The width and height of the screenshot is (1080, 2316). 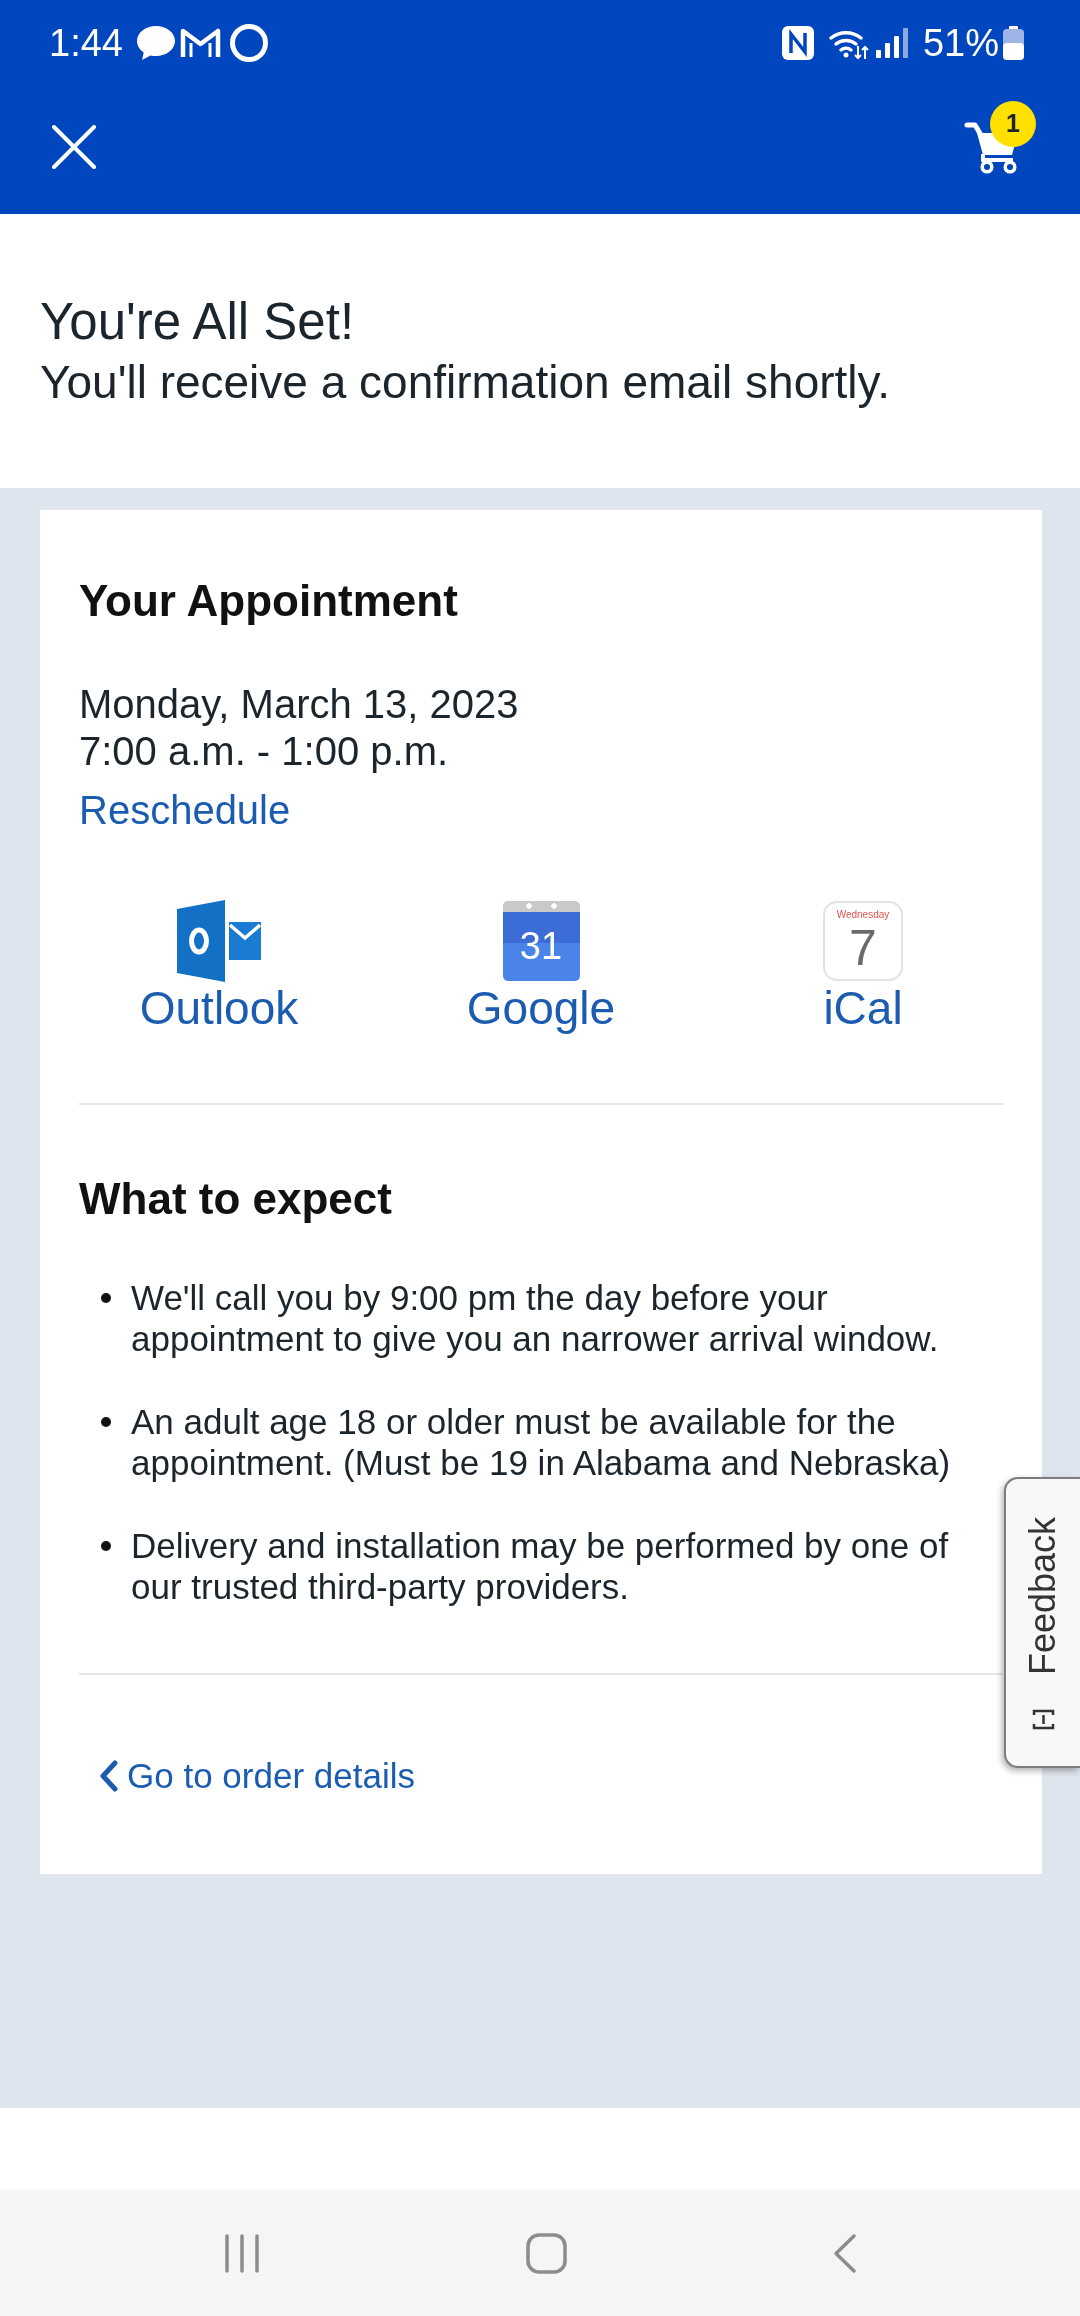 I want to click on battery-icon, so click(x=1013, y=42).